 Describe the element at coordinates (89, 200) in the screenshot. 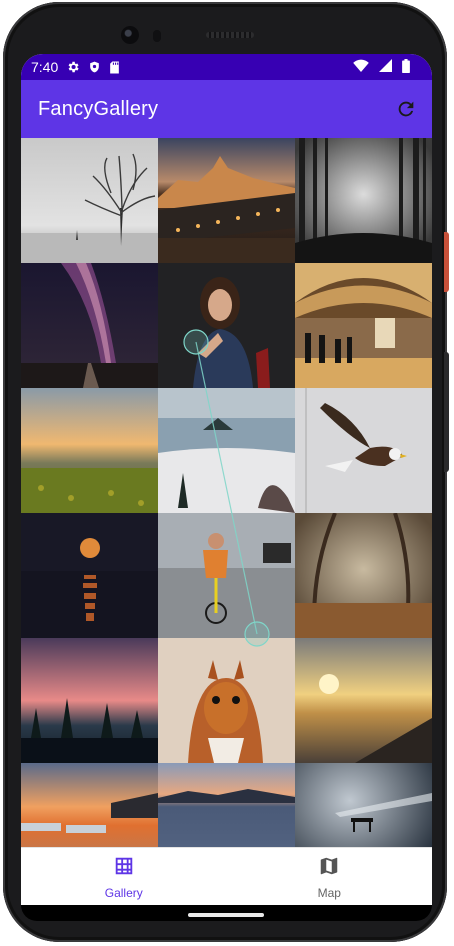

I see `photo-frosted-tree` at that location.